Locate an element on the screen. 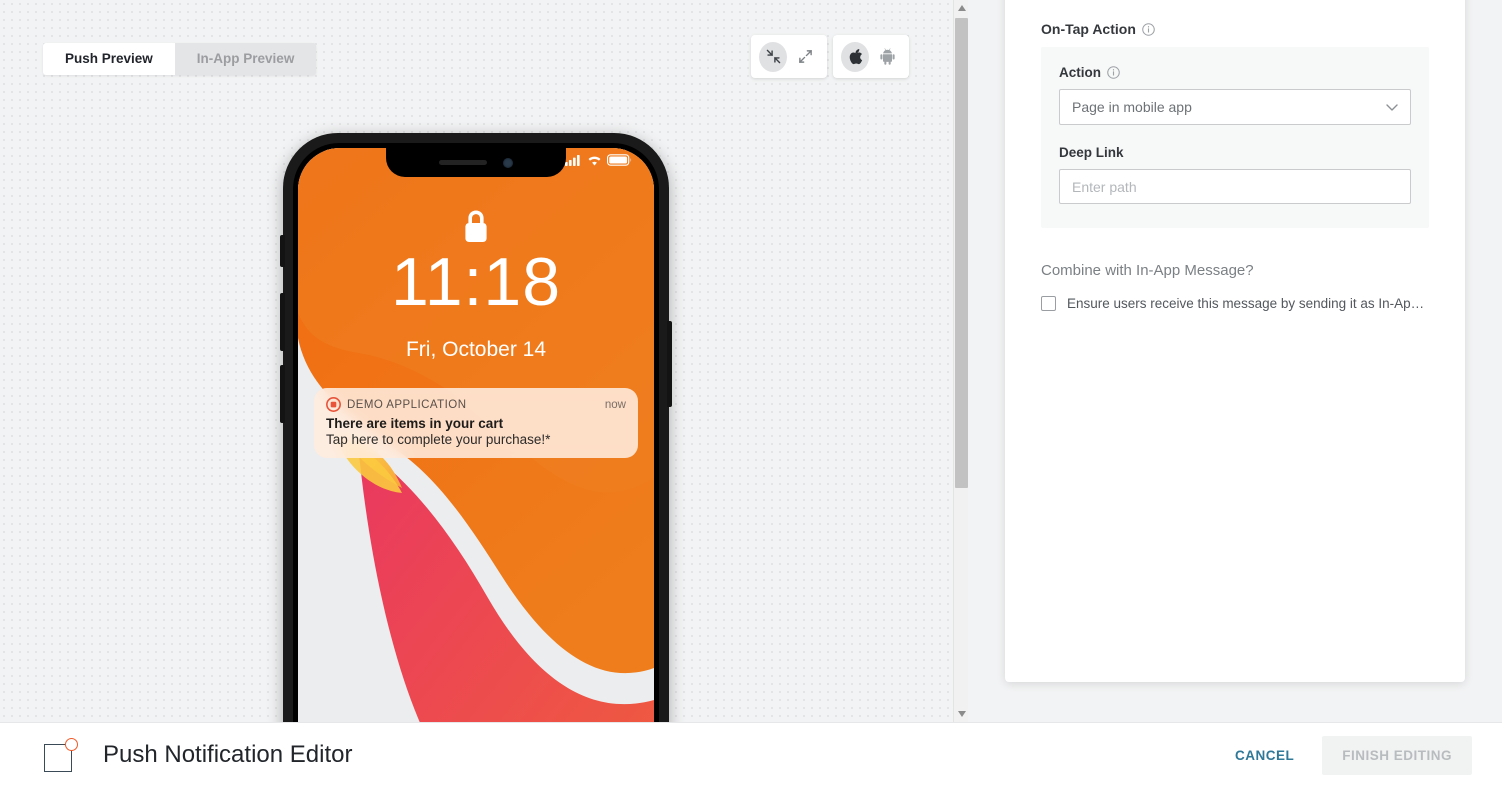 The width and height of the screenshot is (1502, 787). notification-timestamp: now is located at coordinates (615, 404).